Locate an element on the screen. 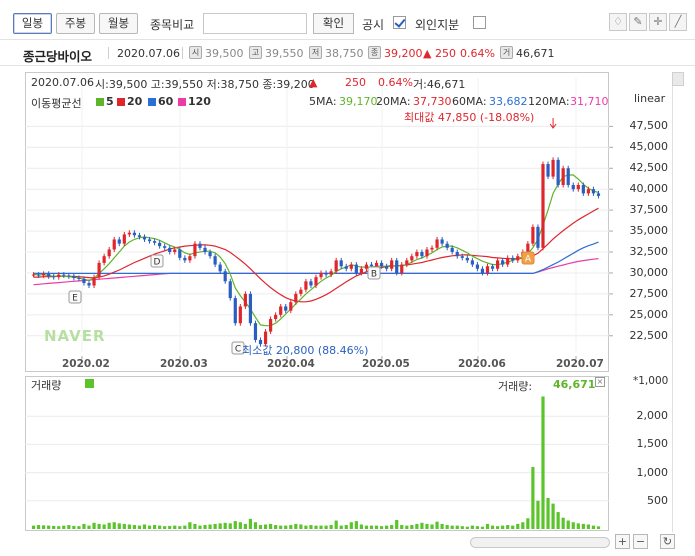  scale-mode: linear is located at coordinates (649, 98).